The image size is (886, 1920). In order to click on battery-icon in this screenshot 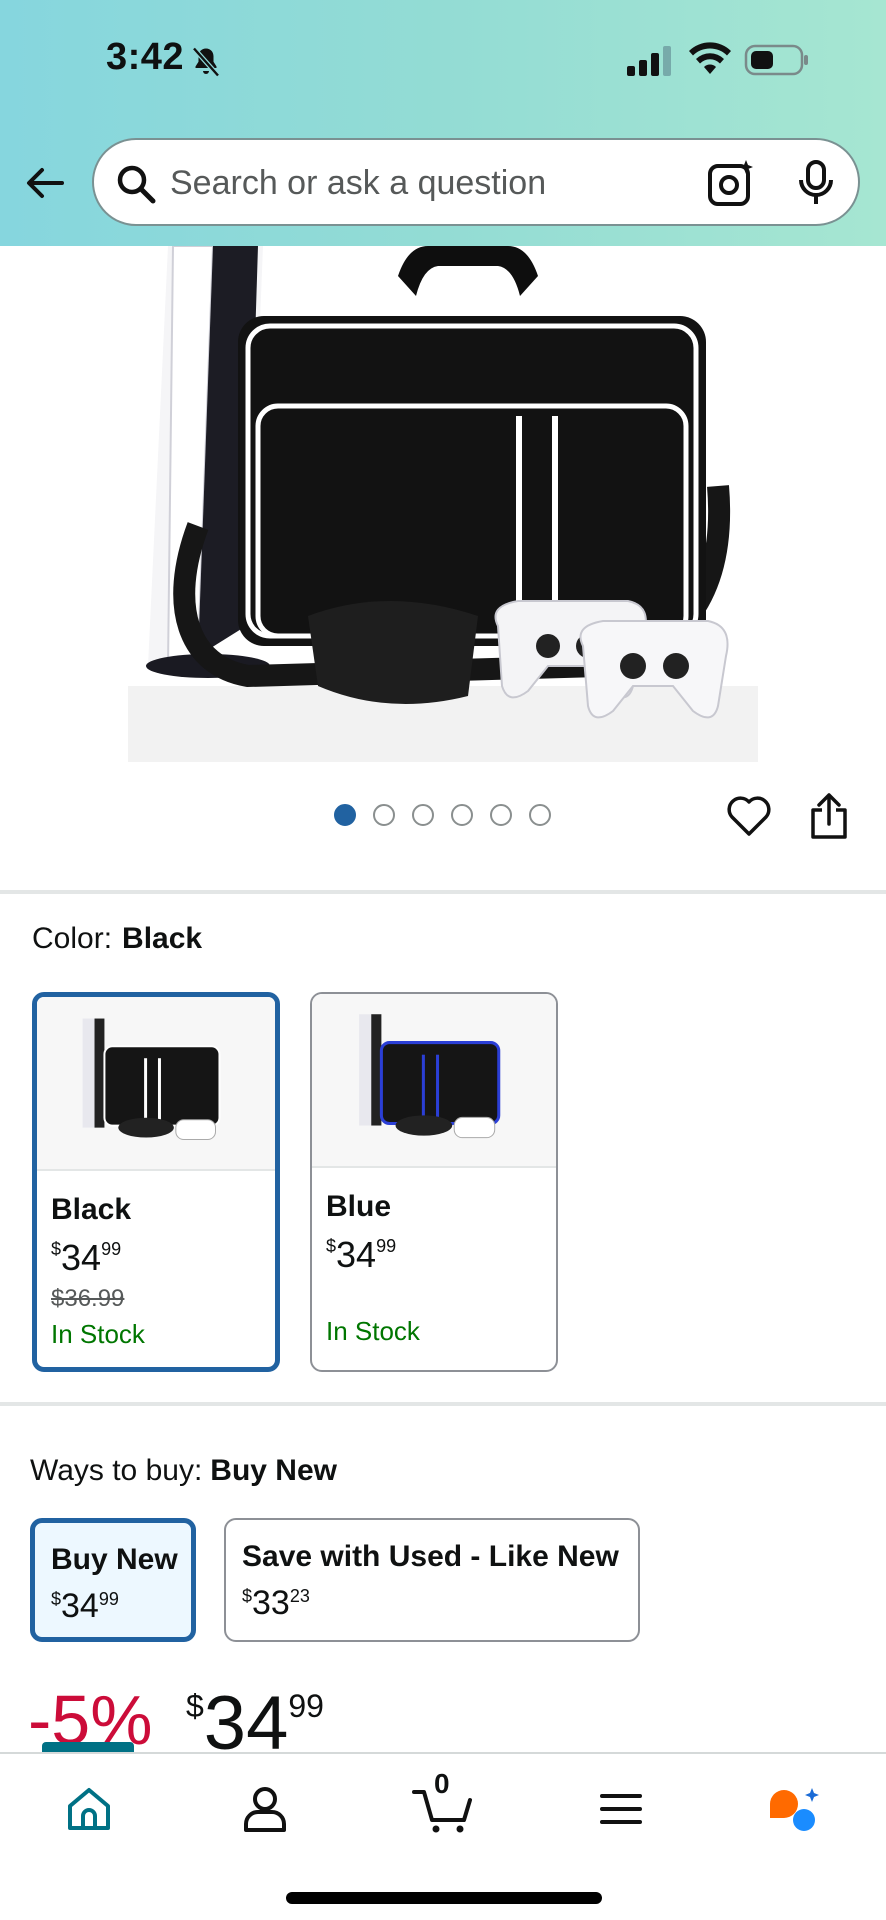, I will do `click(776, 60)`.